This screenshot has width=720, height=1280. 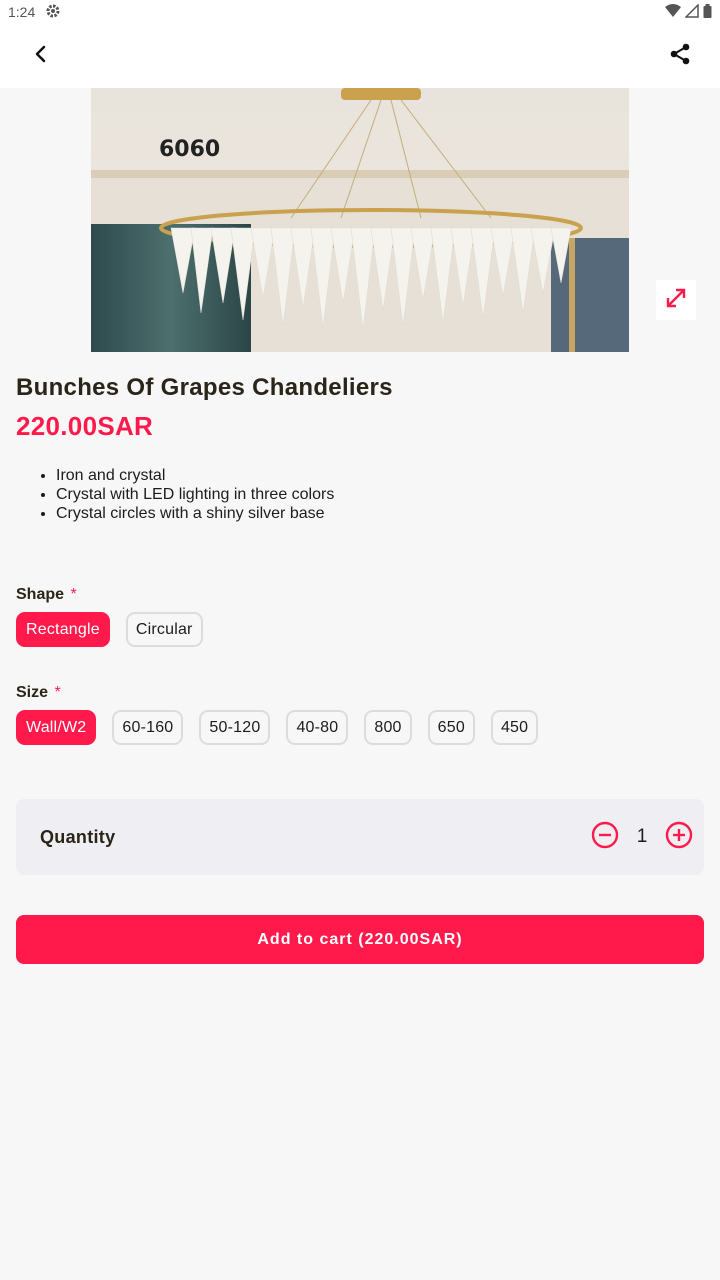 I want to click on decrease-quantity-button, so click(x=605, y=837).